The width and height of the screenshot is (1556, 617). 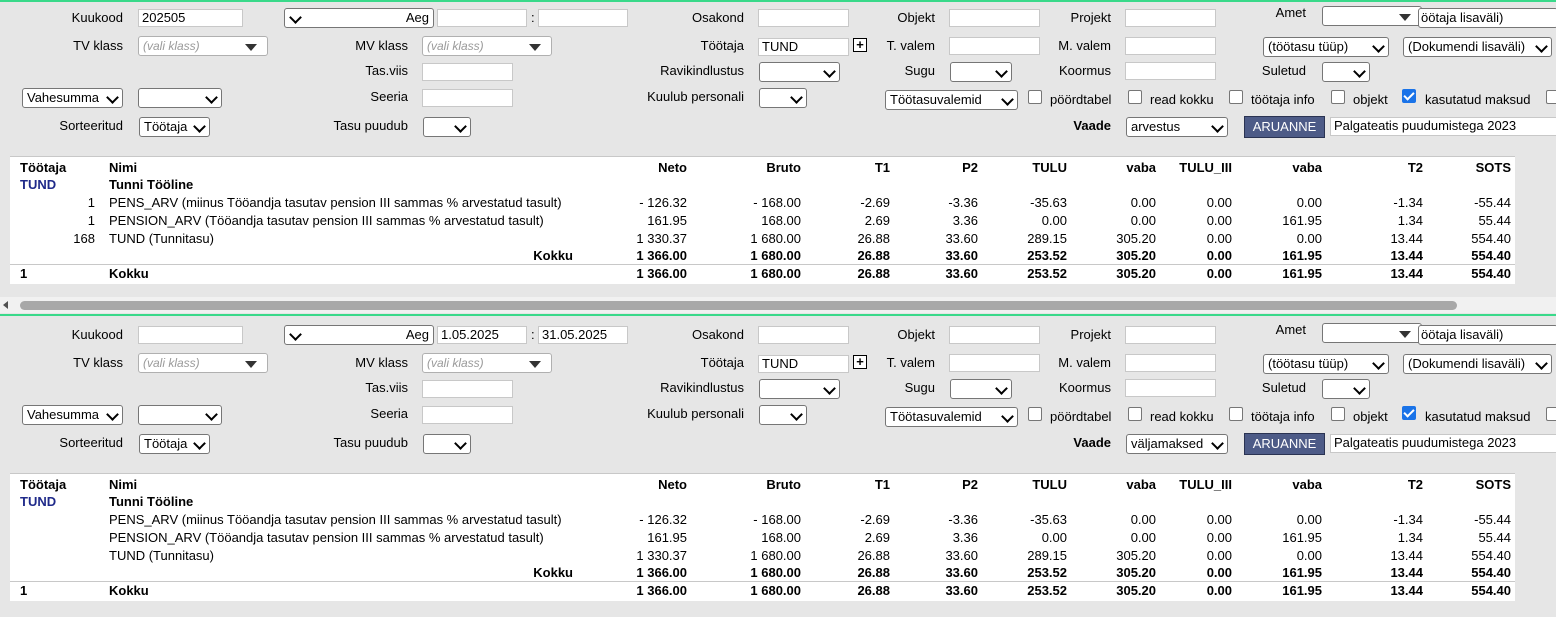 I want to click on subtotal-bruto: 1 680.00, so click(x=775, y=255).